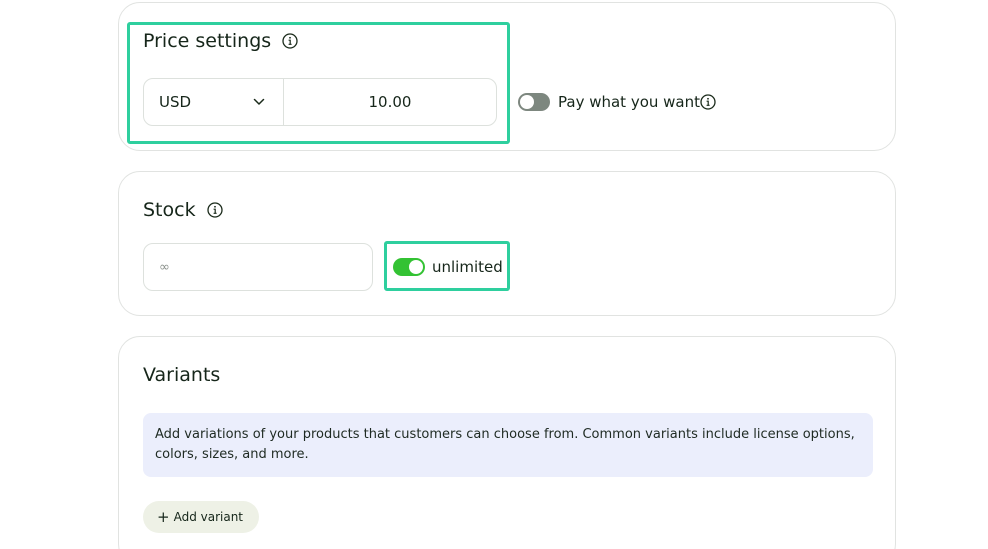  I want to click on stock-title: Stock, so click(169, 210).